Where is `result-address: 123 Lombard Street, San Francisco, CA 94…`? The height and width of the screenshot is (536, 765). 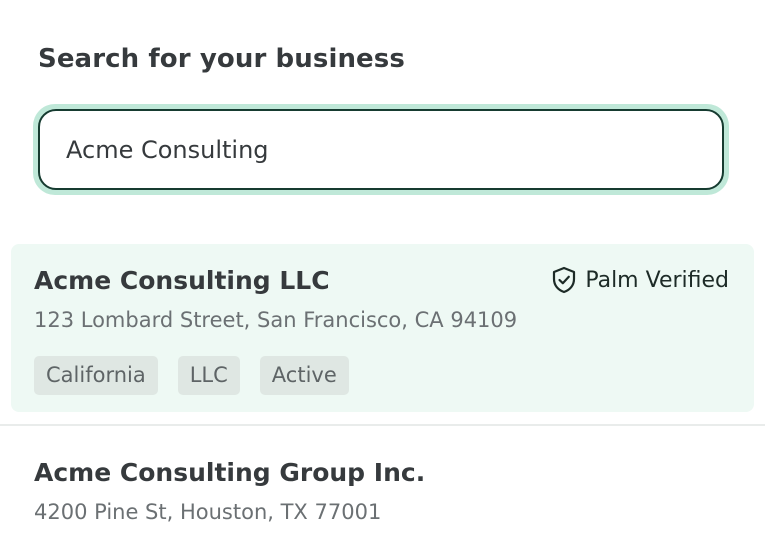
result-address: 123 Lombard Street, San Francisco, CA 94… is located at coordinates (276, 320).